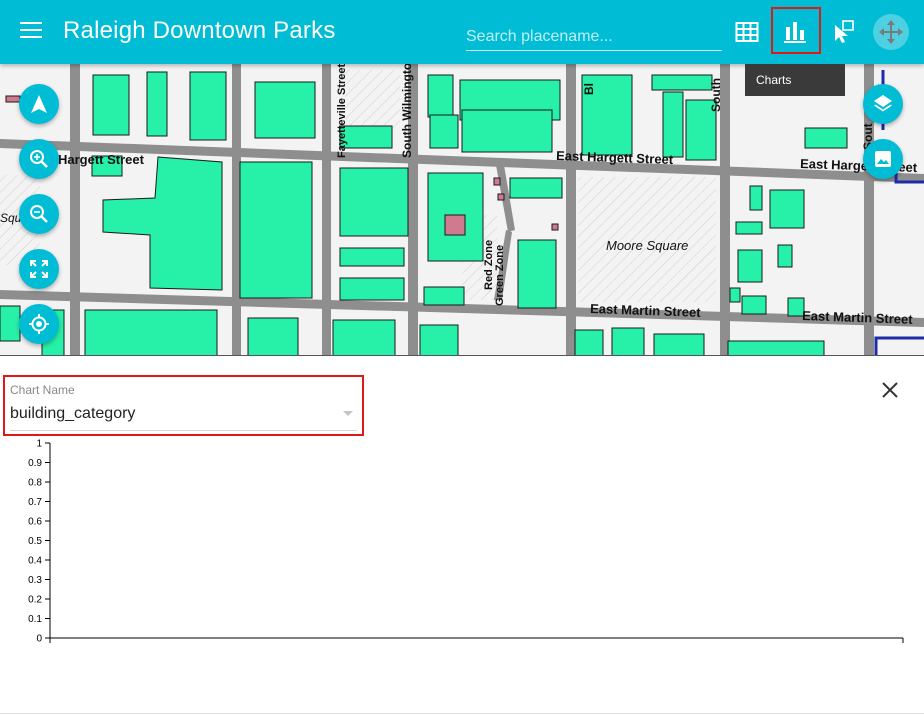  I want to click on locate-button, so click(39, 324).